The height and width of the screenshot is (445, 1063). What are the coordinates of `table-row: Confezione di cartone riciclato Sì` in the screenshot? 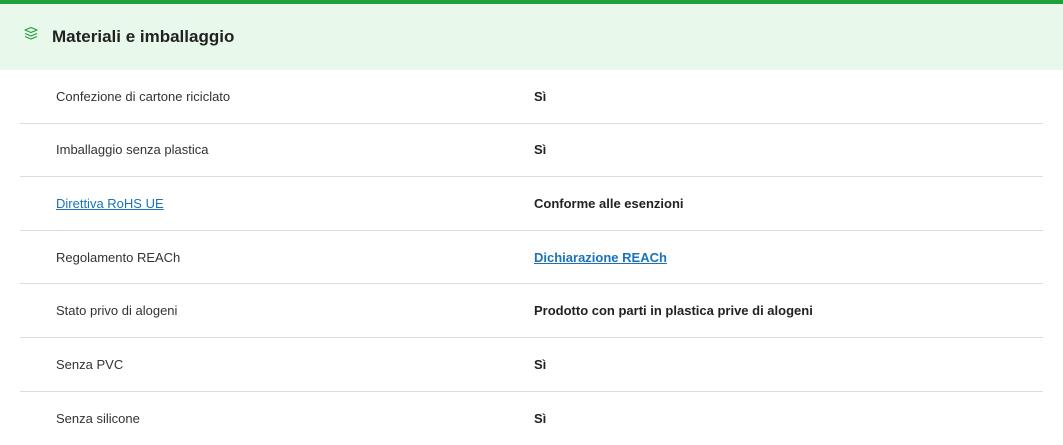 It's located at (531, 97).